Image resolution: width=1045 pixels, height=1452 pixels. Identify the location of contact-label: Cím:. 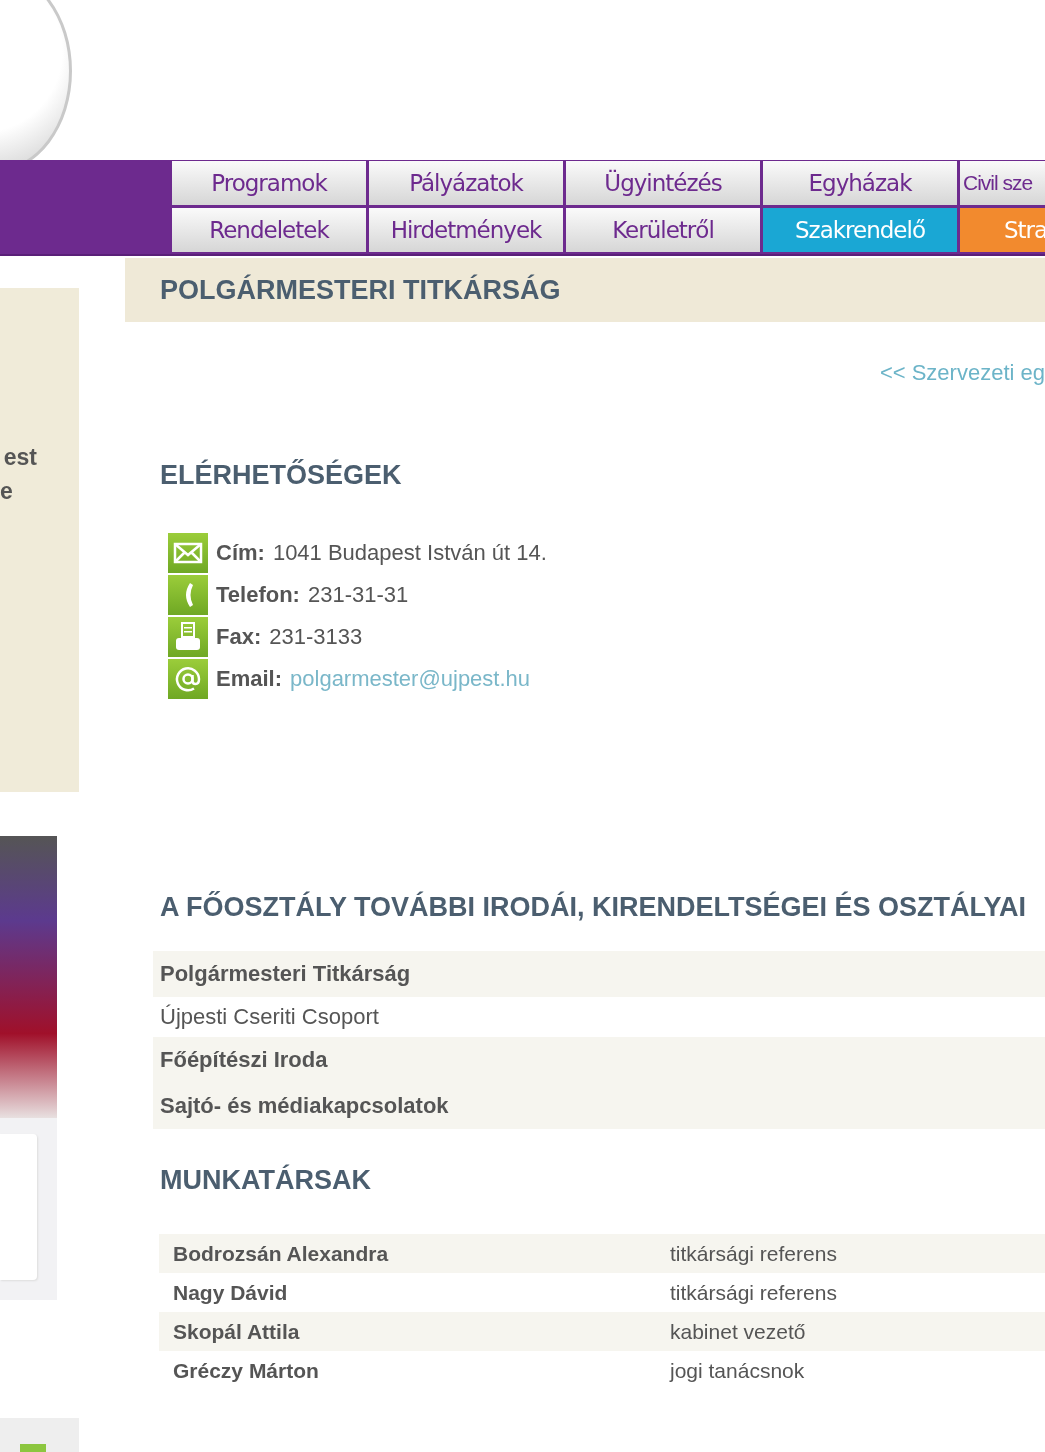
(240, 553).